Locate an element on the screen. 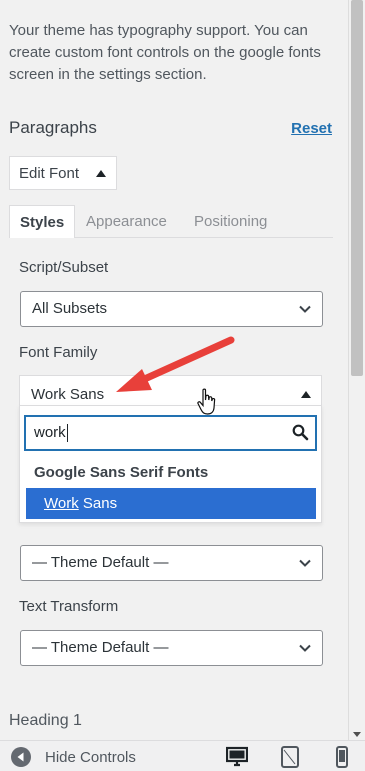 This screenshot has height=771, width=365. section-title: Paragraphs is located at coordinates (53, 127).